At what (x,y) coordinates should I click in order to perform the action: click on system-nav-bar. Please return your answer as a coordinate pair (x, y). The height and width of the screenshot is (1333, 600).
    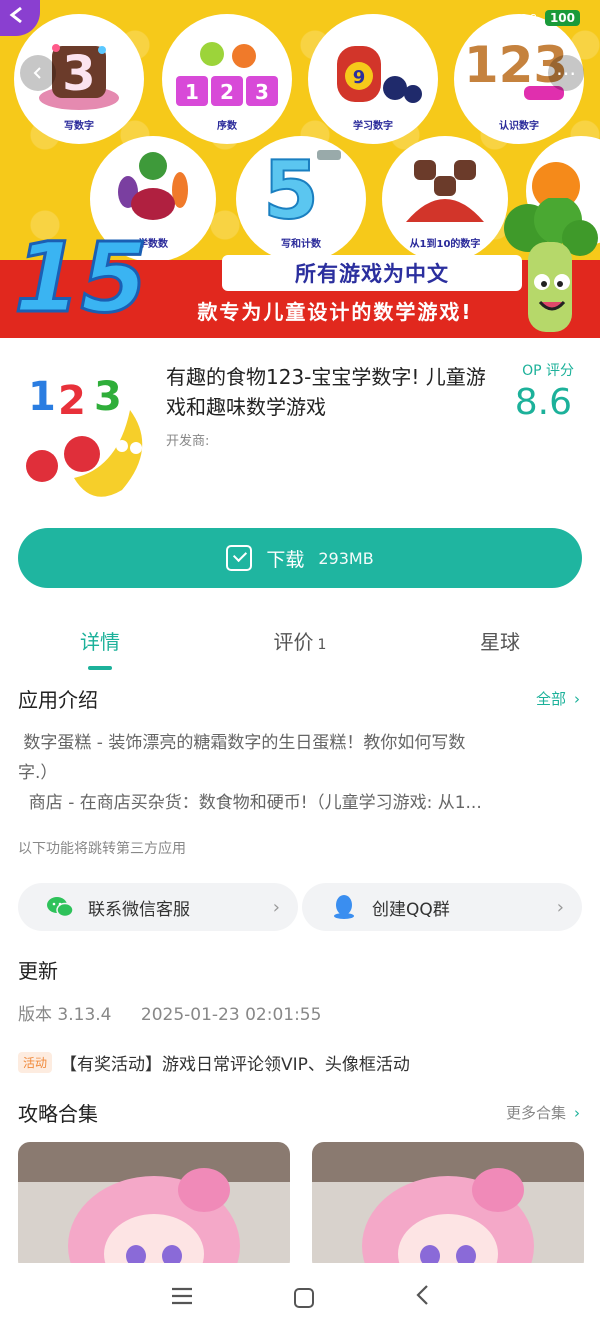
    Looking at the image, I should click on (300, 1298).